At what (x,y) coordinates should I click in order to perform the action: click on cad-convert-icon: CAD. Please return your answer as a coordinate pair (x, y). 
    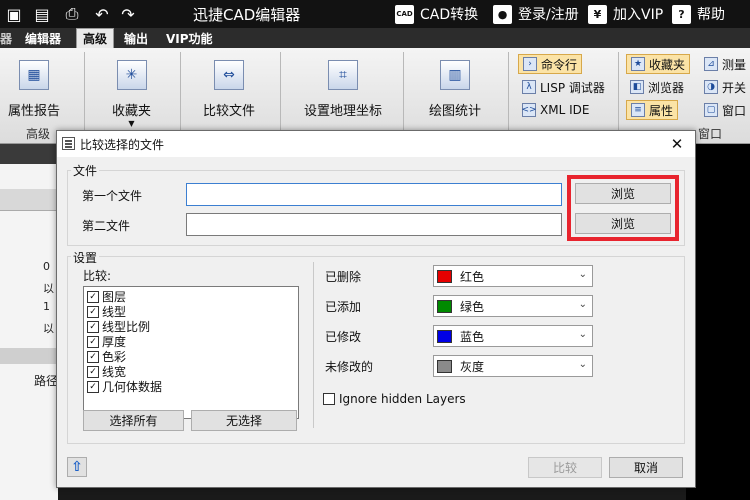
    Looking at the image, I should click on (404, 14).